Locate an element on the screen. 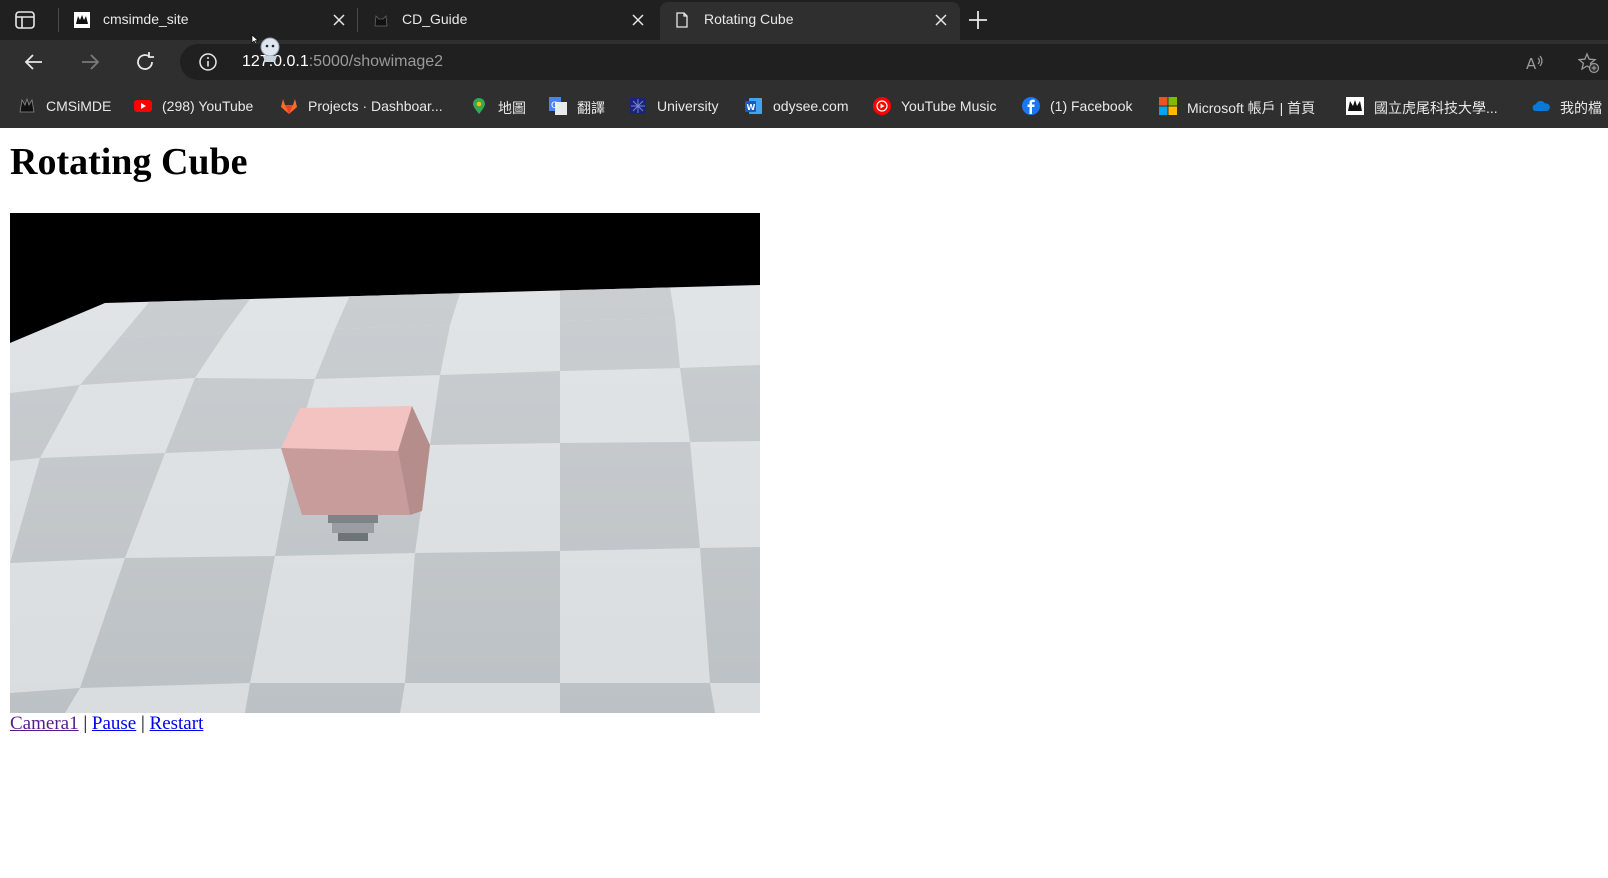 This screenshot has width=1608, height=878. bookmark-label: 我的檔 is located at coordinates (1581, 108).